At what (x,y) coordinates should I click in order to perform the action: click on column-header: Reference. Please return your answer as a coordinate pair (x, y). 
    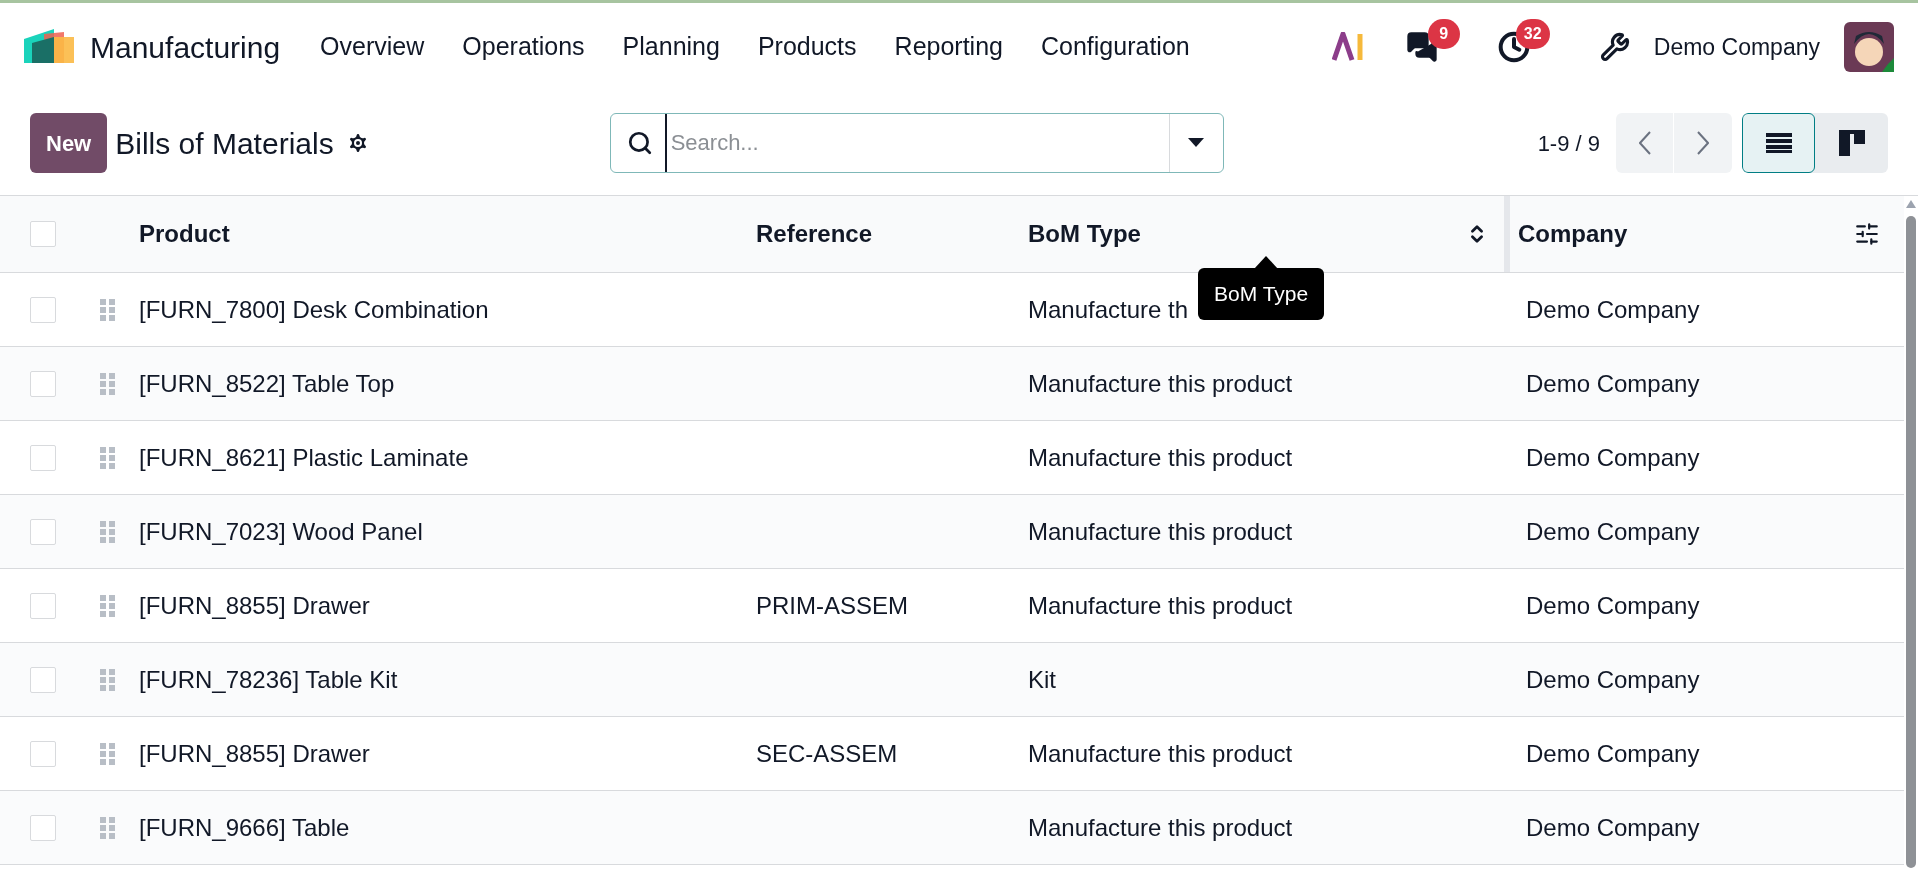
    Looking at the image, I should click on (814, 234).